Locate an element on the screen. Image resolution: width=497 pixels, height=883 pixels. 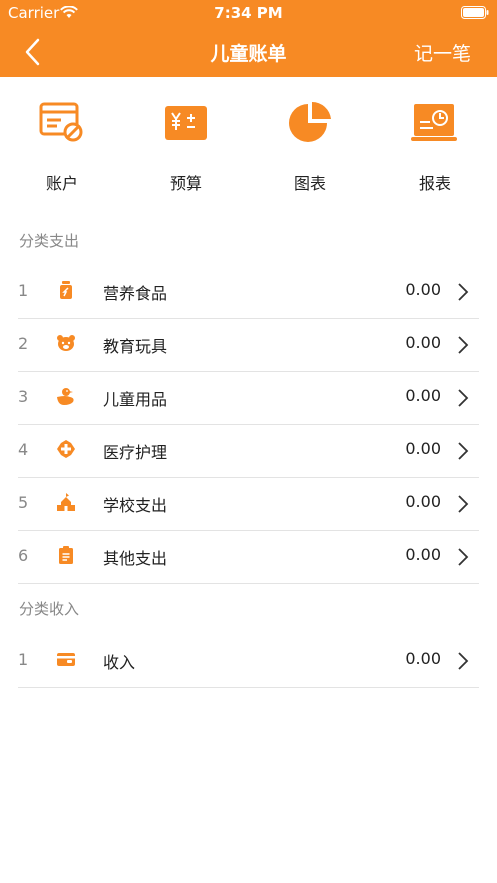
row-name: 其他支出 is located at coordinates (135, 558).